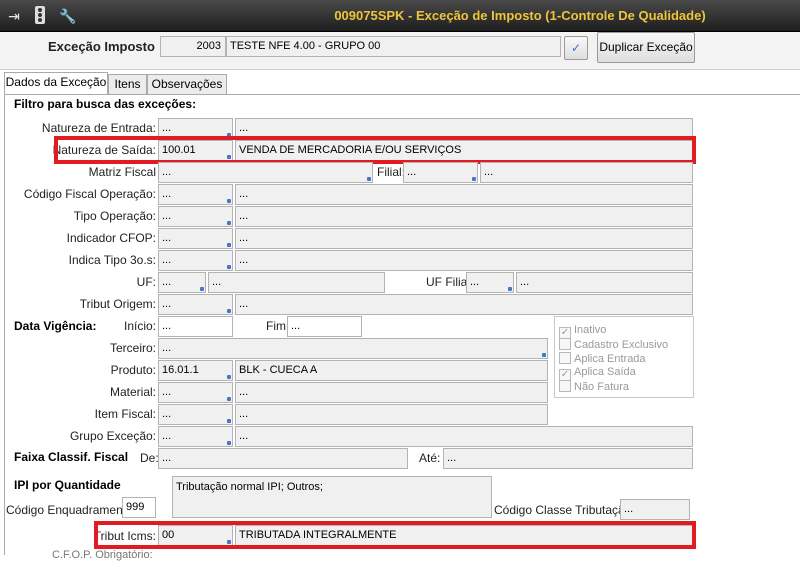  Describe the element at coordinates (125, 414) in the screenshot. I see `item-fiscal-label: Item Fiscal:` at that location.